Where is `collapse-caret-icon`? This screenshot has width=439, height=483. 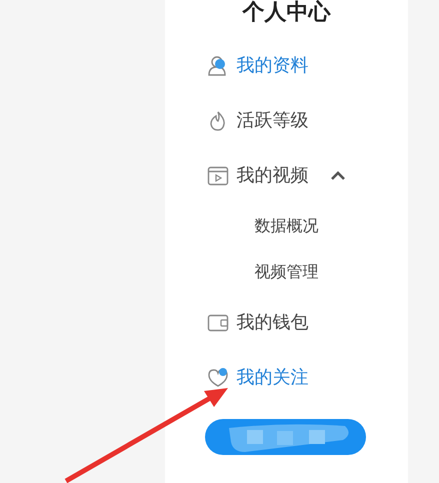
collapse-caret-icon is located at coordinates (337, 175).